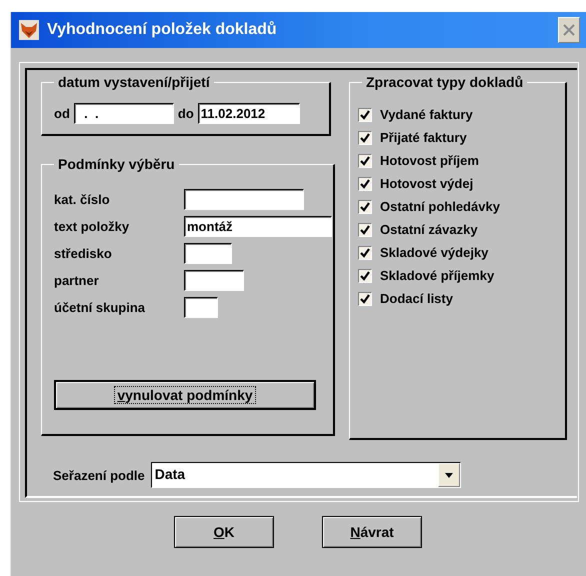  What do you see at coordinates (83, 253) in the screenshot?
I see `field-label: středisko` at bounding box center [83, 253].